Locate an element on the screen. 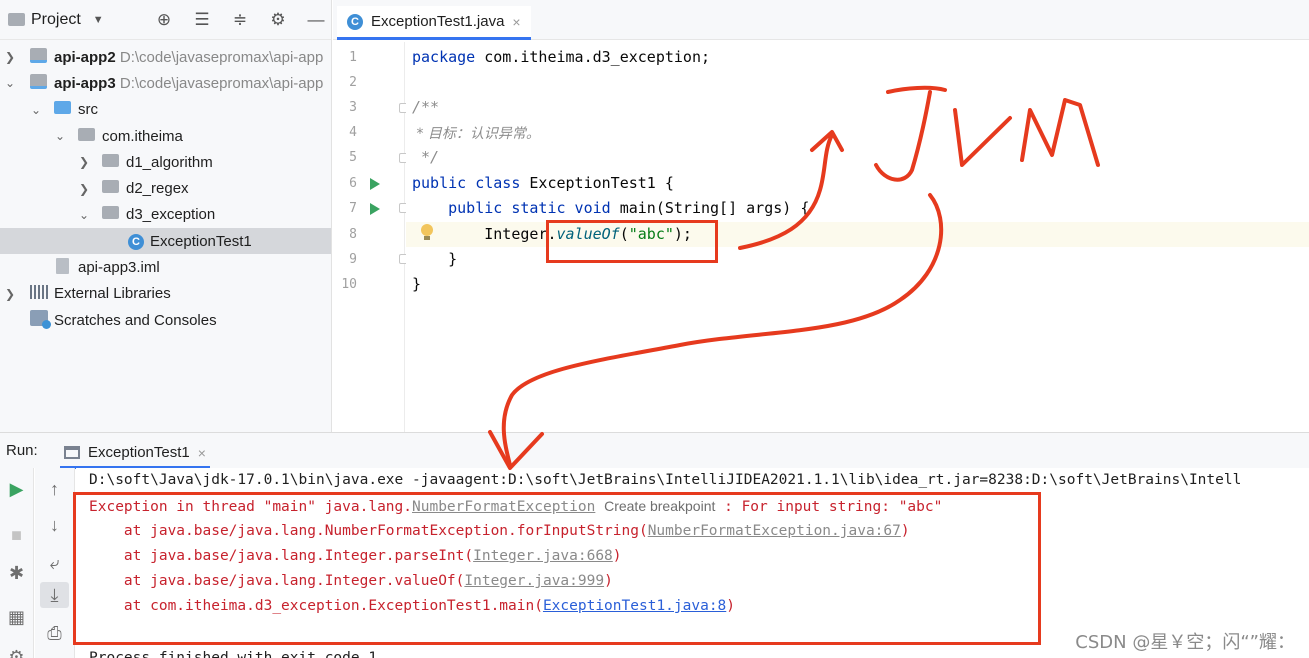  lightbulb-icon is located at coordinates (427, 232).